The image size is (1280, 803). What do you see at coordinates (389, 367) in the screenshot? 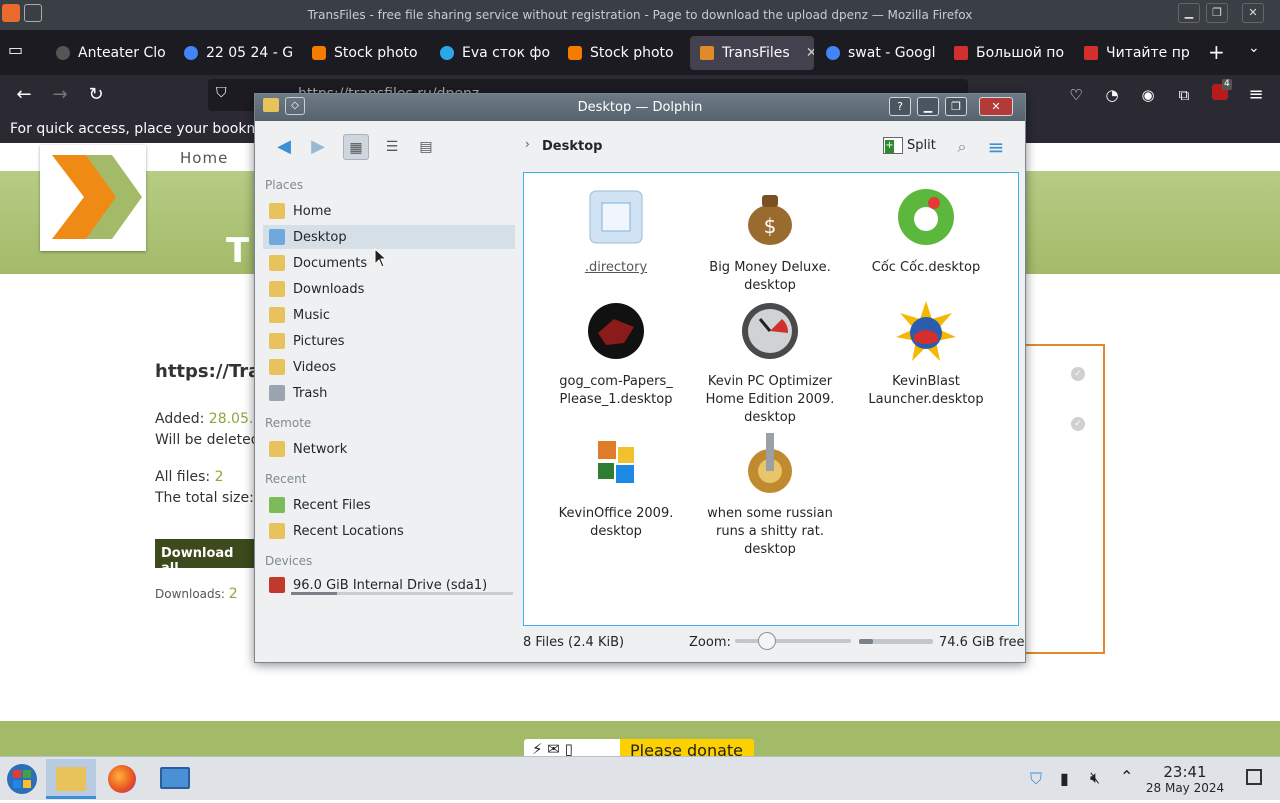
I see `place-videos: Videos` at bounding box center [389, 367].